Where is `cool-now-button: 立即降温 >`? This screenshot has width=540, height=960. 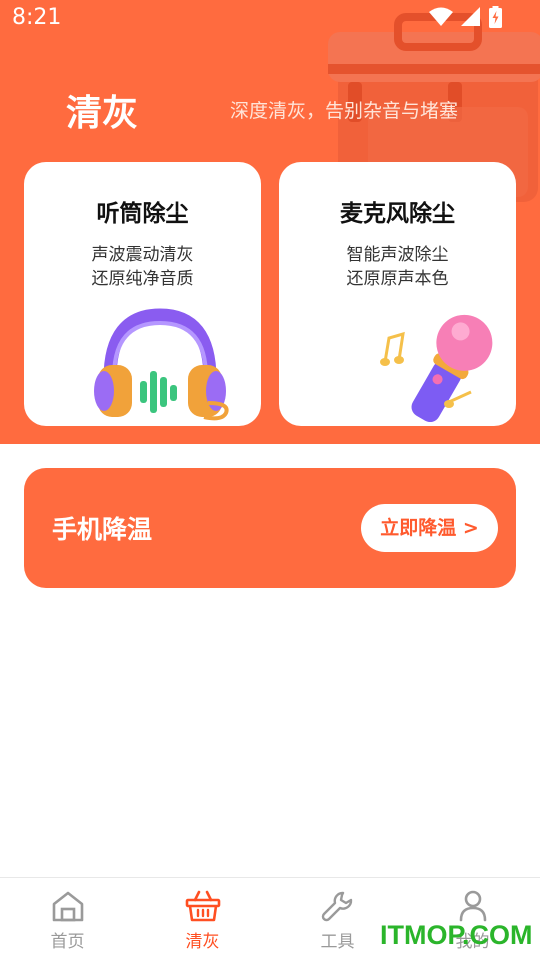 cool-now-button: 立即降温 > is located at coordinates (429, 528).